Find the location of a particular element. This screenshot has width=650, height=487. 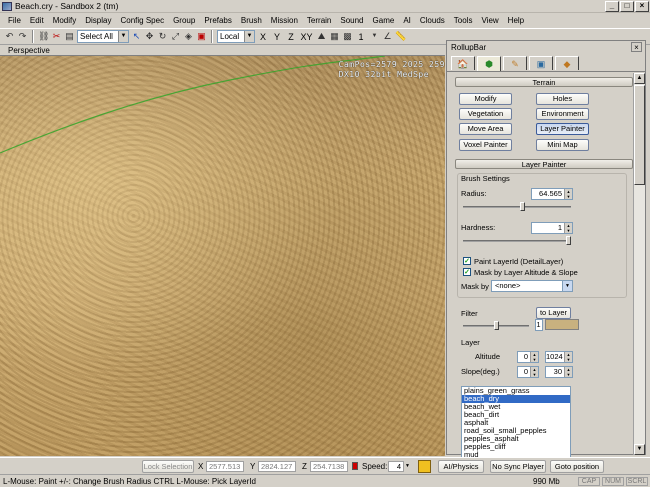

menu-view: View is located at coordinates (489, 20).